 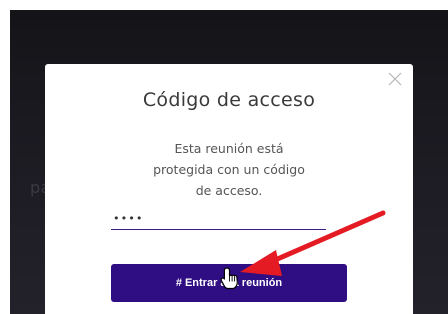 What do you see at coordinates (229, 100) in the screenshot?
I see `dialog-title: Código de acceso` at bounding box center [229, 100].